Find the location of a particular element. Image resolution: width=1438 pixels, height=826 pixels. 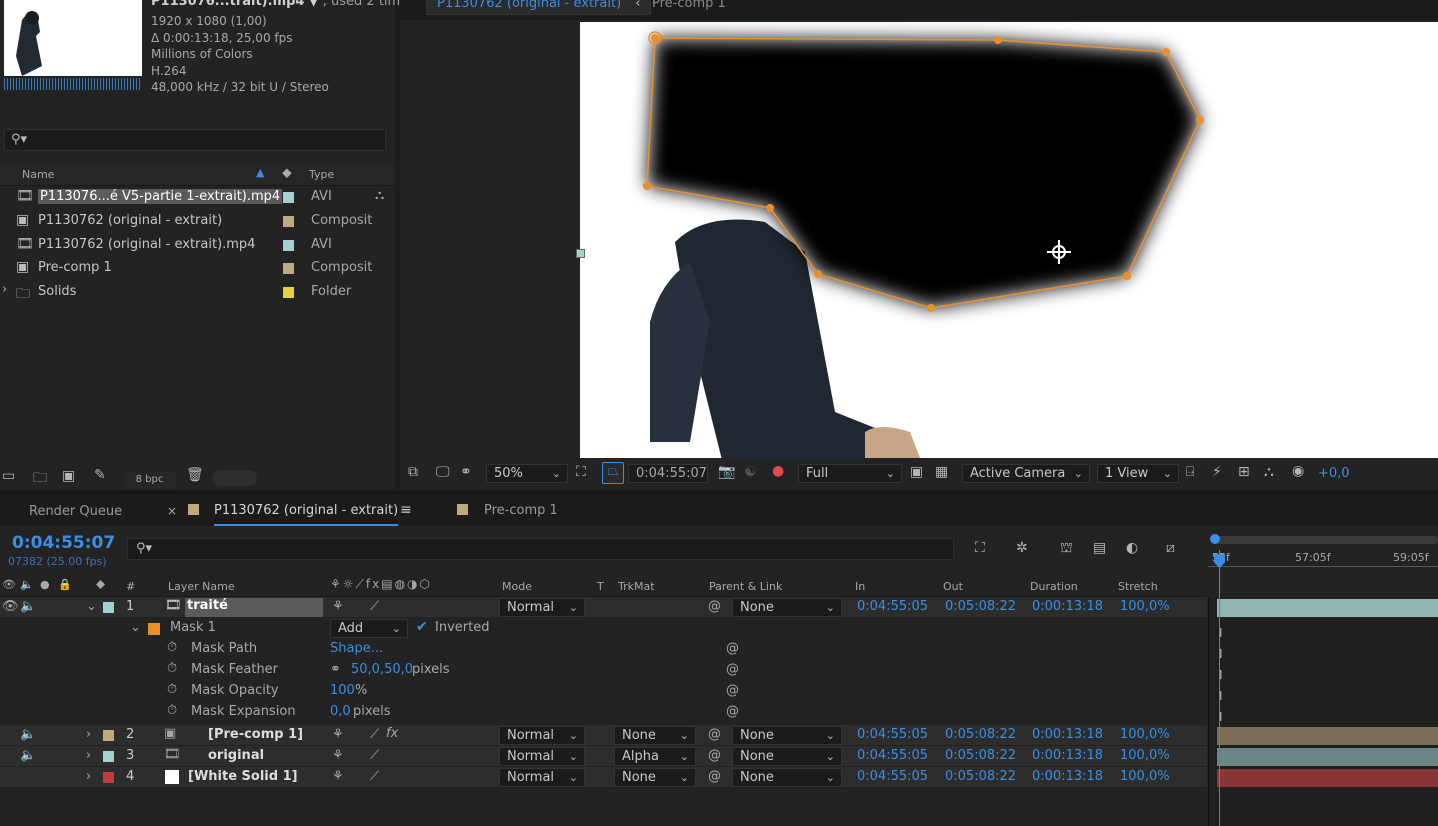

shy-layers-icon: ⛫ is located at coordinates (1066, 549).